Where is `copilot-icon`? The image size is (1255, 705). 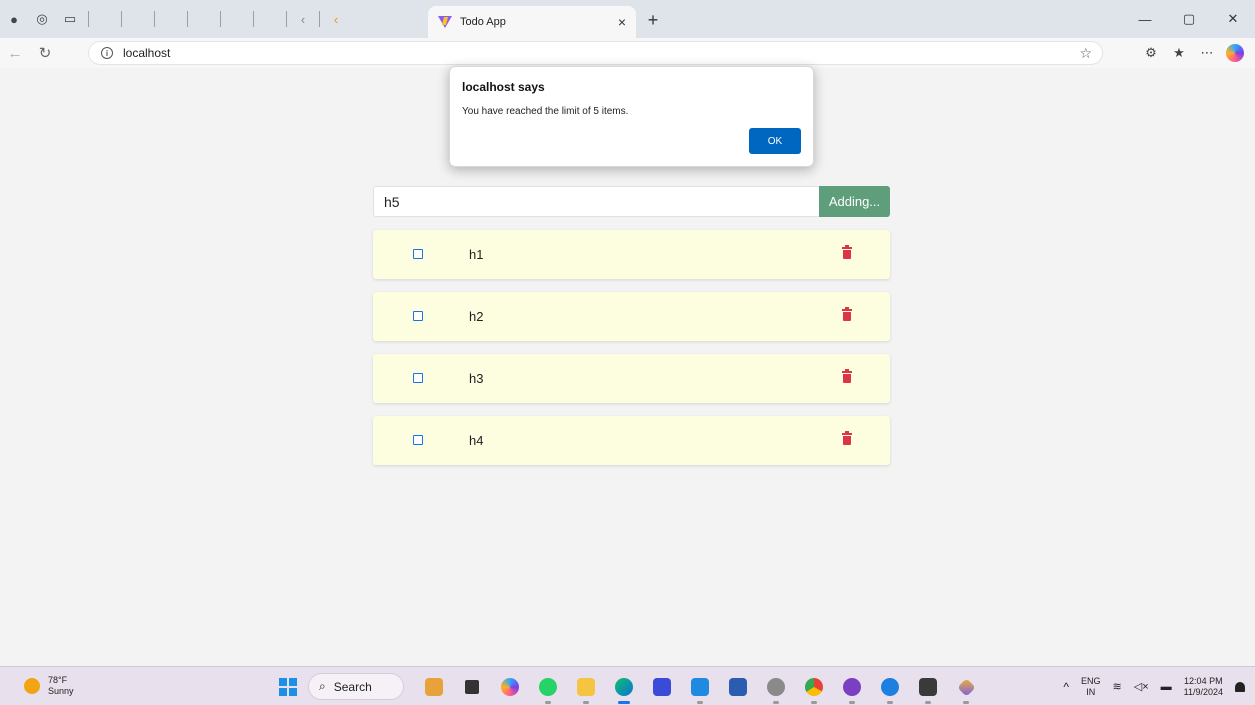 copilot-icon is located at coordinates (1235, 53).